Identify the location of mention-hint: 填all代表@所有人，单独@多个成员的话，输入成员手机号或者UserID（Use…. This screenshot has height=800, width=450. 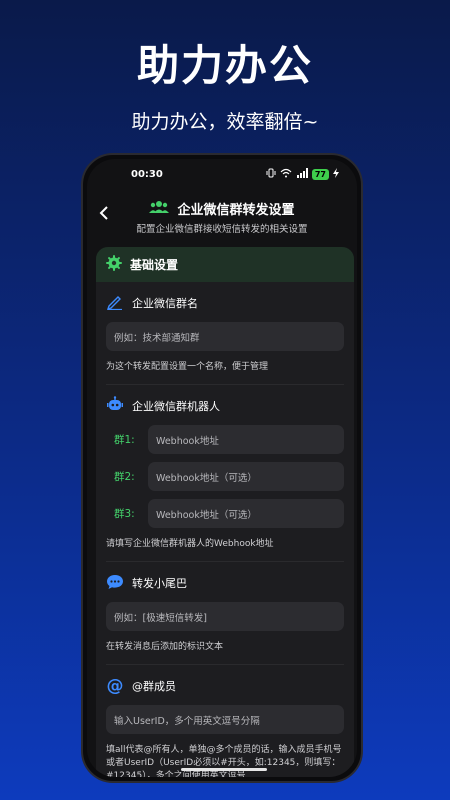
(224, 761).